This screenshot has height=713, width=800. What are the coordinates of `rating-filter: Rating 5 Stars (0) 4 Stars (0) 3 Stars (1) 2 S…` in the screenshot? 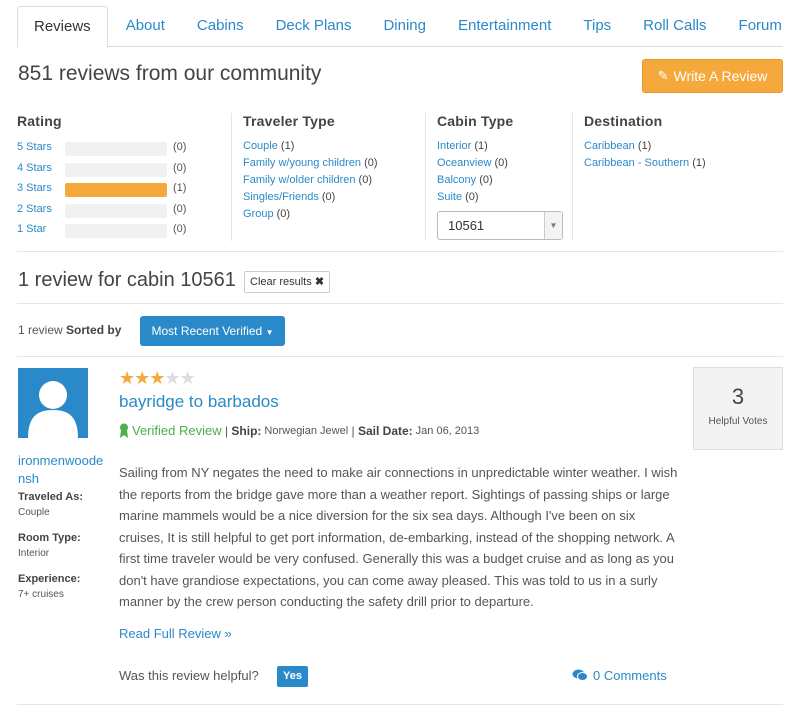 It's located at (117, 177).